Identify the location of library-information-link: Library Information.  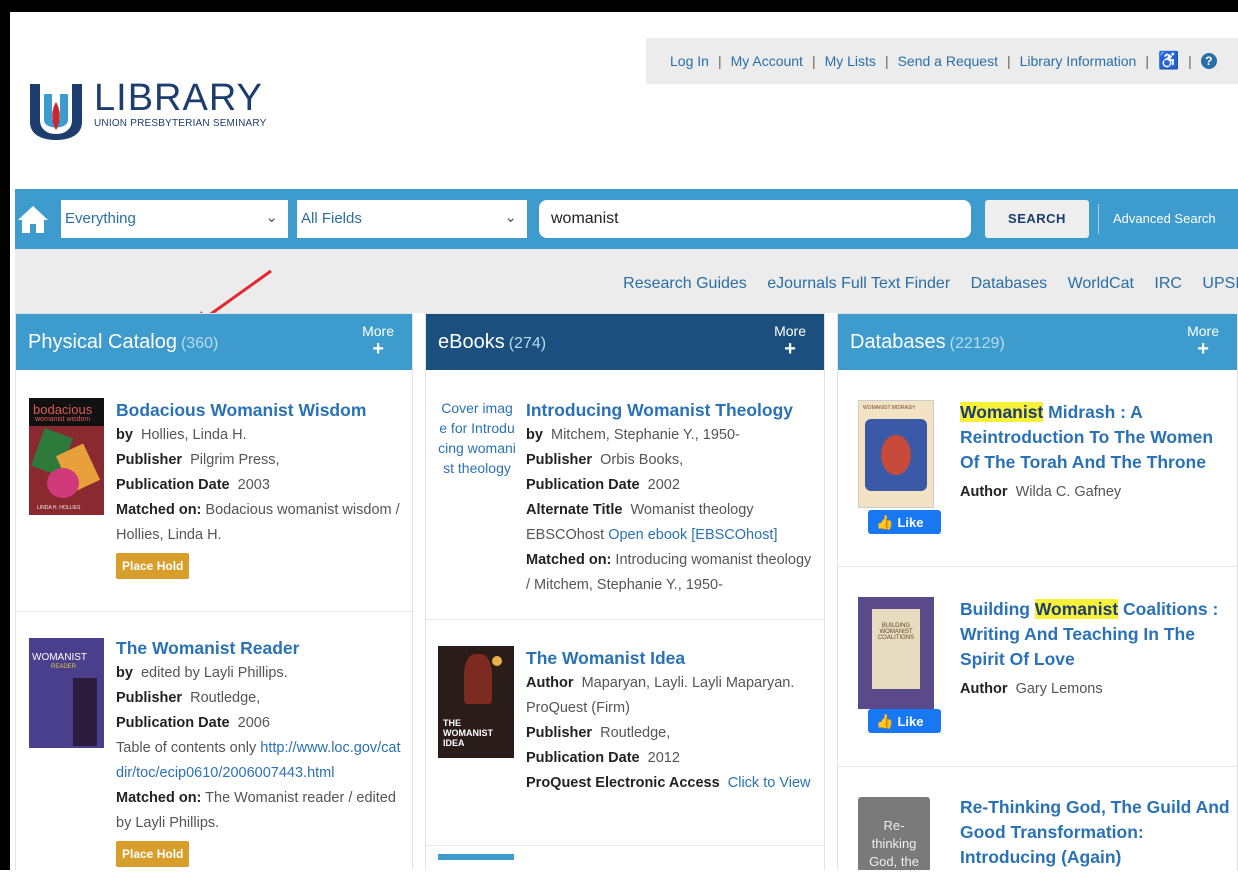
(1078, 61).